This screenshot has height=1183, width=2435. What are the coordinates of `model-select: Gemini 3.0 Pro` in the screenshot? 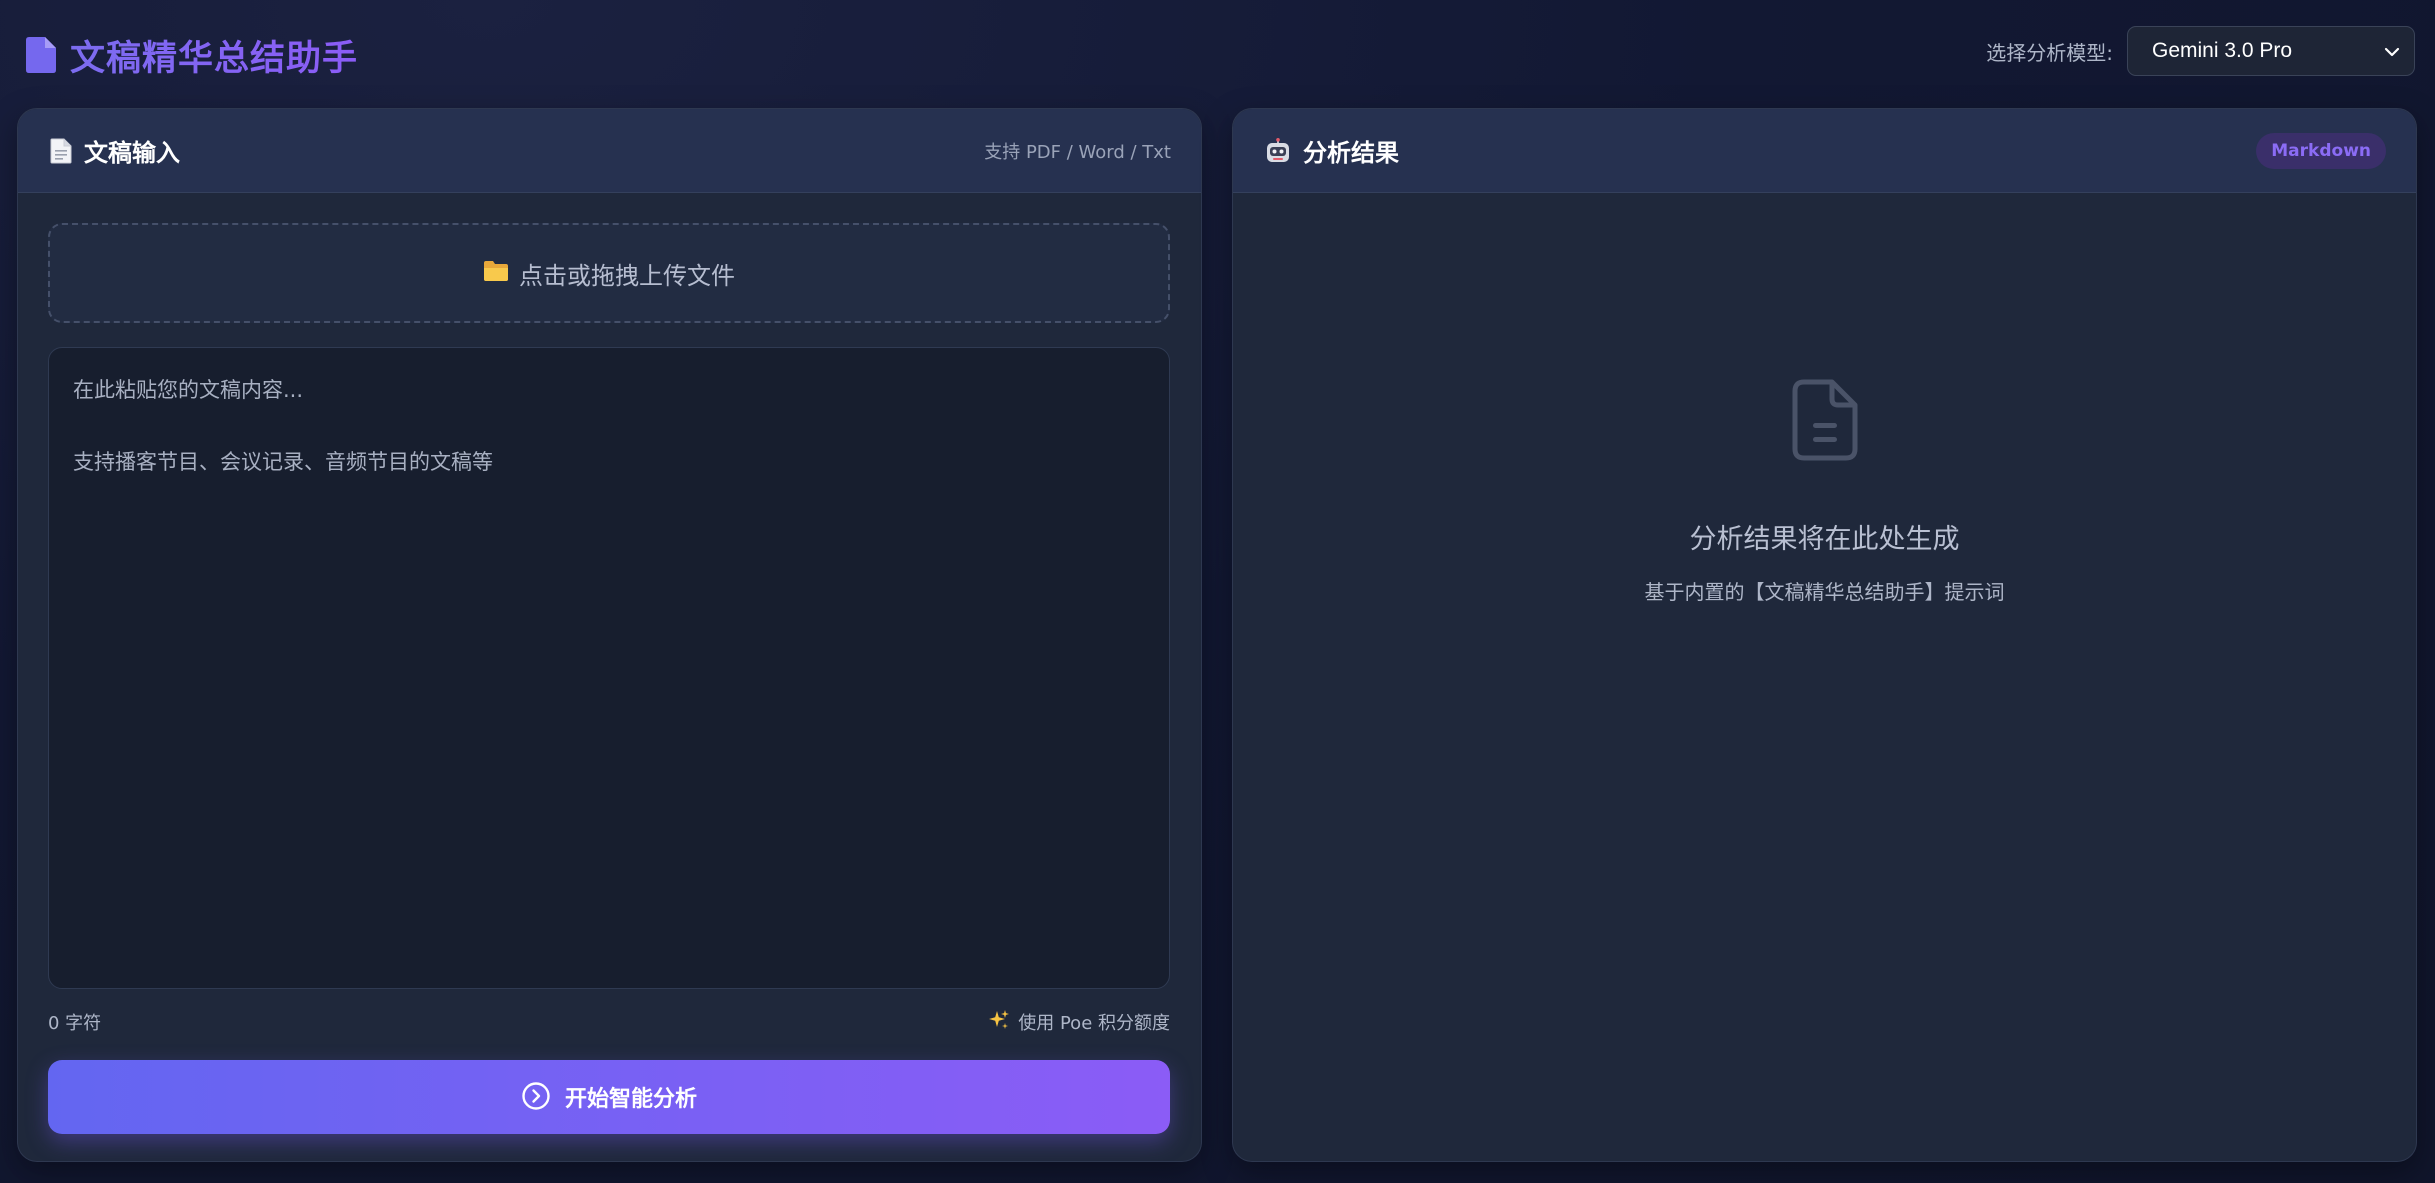 It's located at (2271, 51).